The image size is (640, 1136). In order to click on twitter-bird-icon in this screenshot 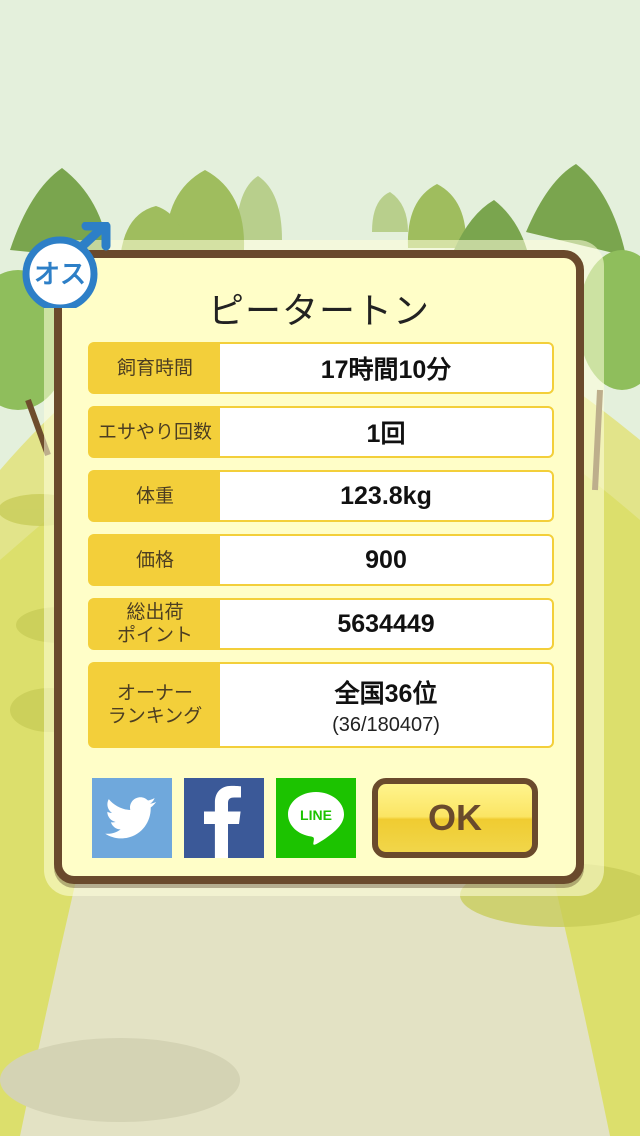, I will do `click(130, 818)`.